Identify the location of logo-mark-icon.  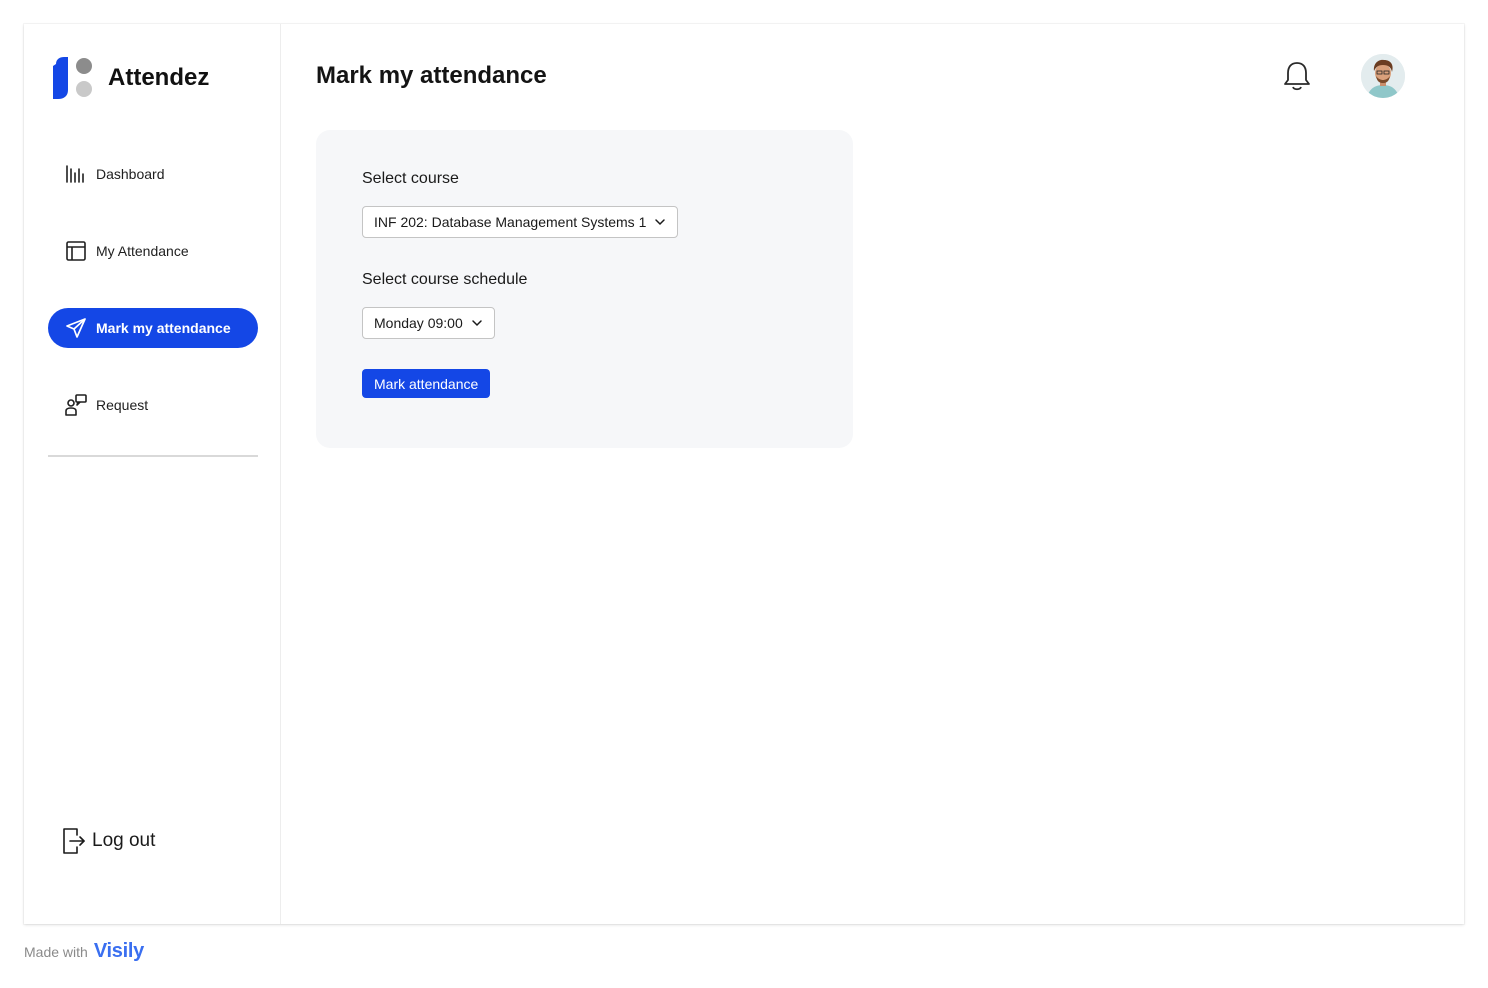
(73, 78).